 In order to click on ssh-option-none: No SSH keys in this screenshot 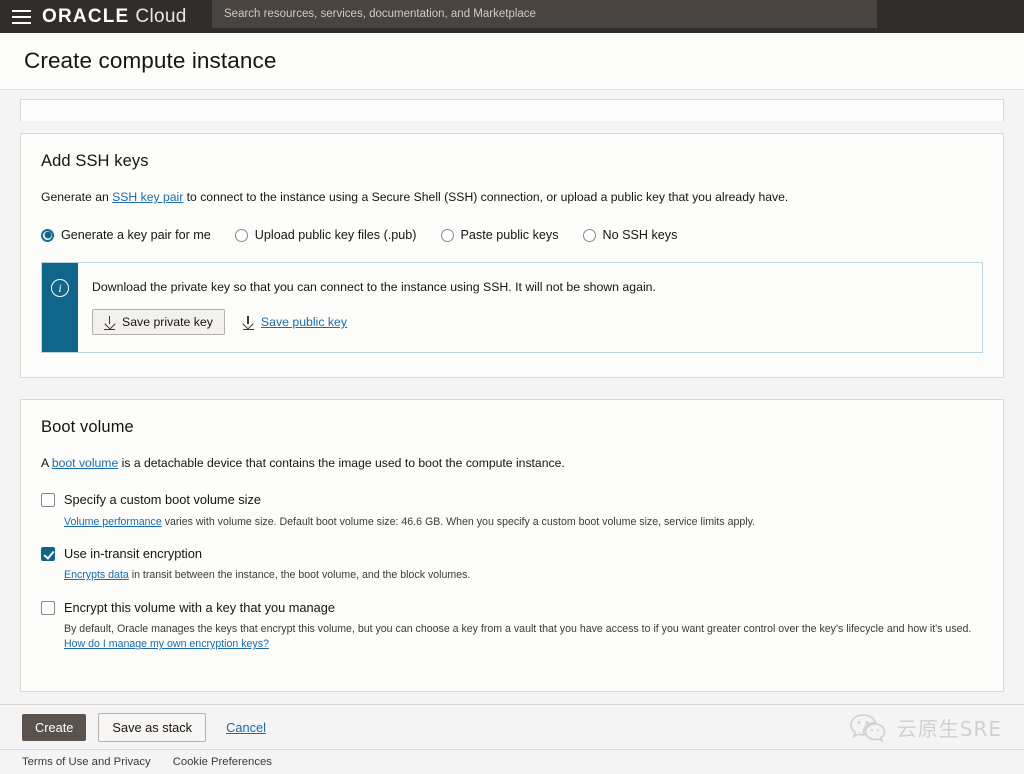, I will do `click(630, 235)`.